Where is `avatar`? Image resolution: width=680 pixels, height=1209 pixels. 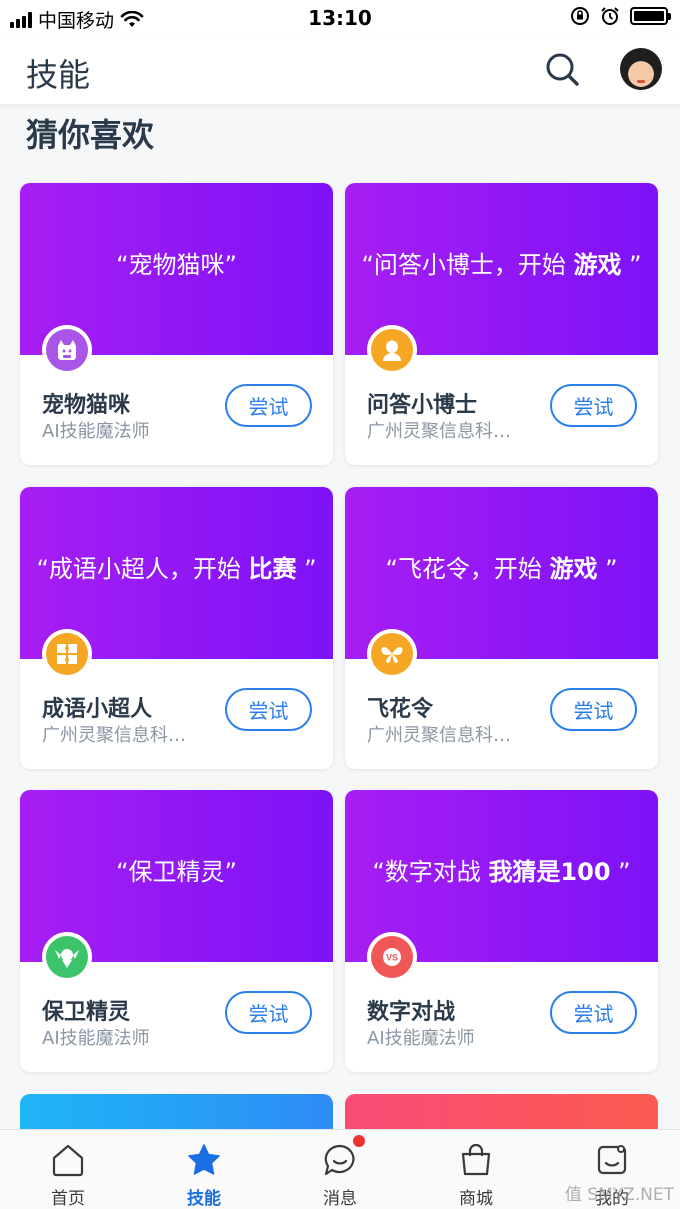
avatar is located at coordinates (641, 69).